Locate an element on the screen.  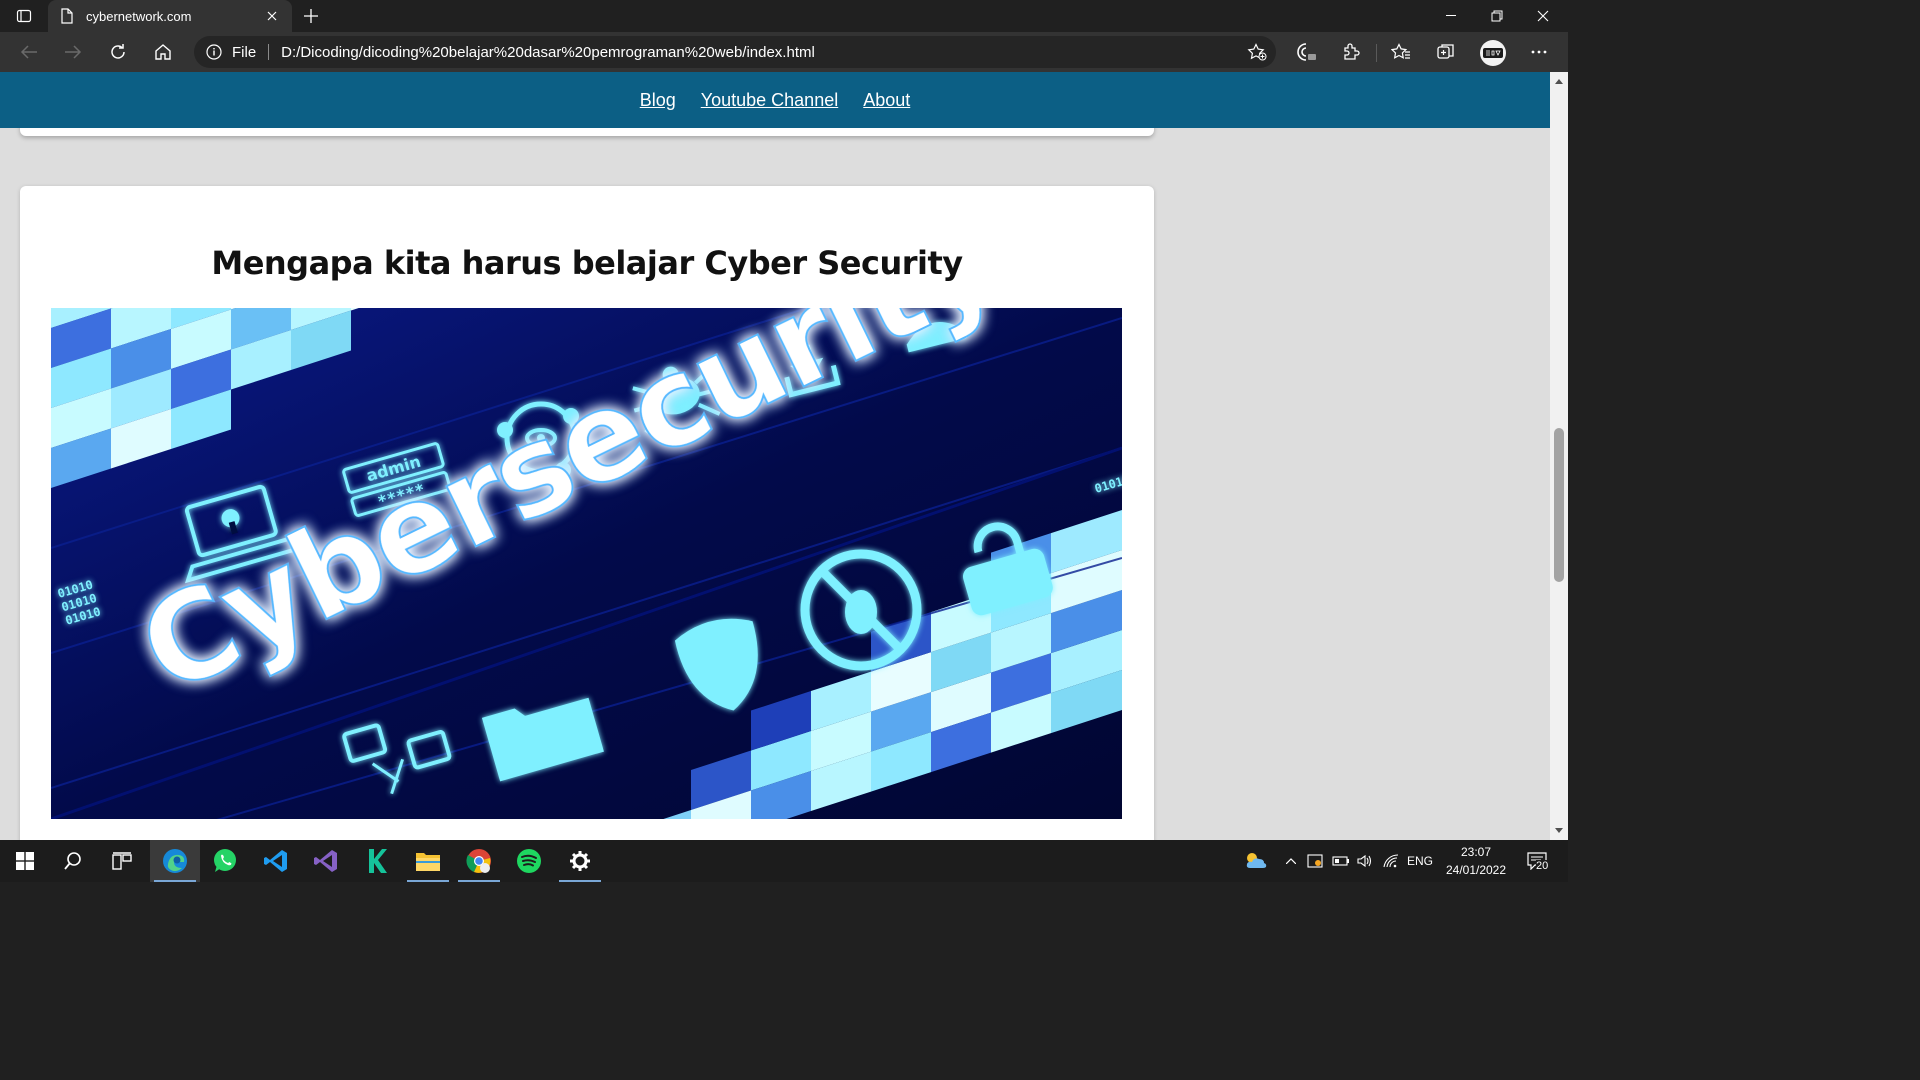
restore-button is located at coordinates (1497, 16).